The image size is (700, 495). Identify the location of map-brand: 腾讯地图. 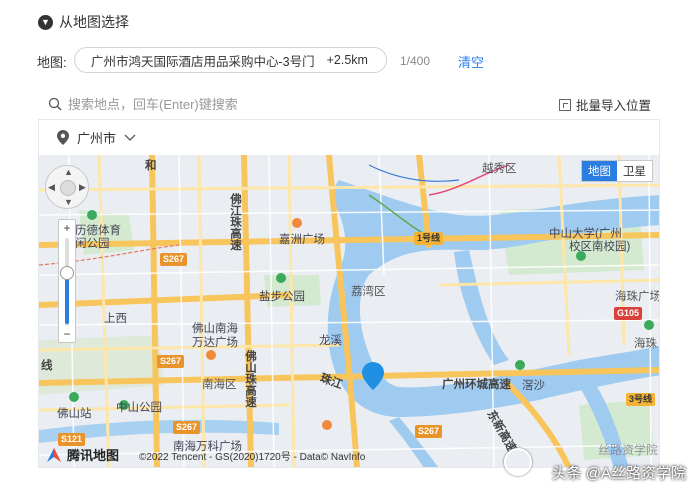
(82, 454).